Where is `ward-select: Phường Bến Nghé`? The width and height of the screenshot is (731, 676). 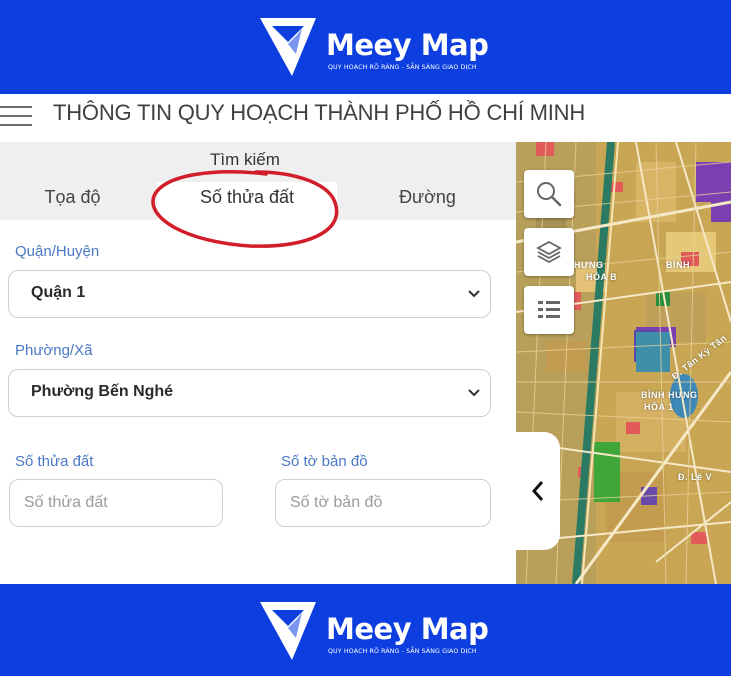 ward-select: Phường Bến Nghé is located at coordinates (249, 393).